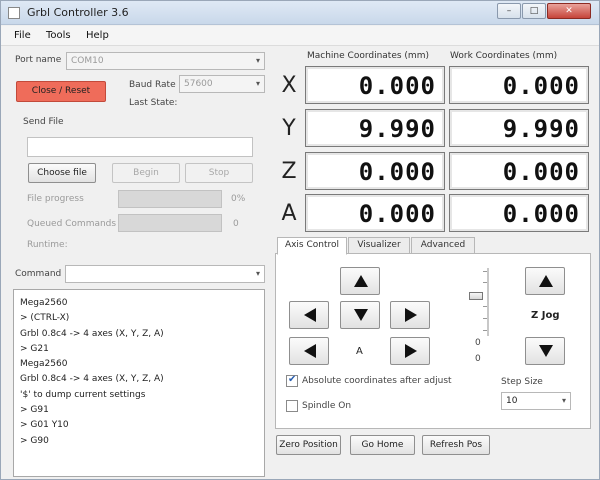  What do you see at coordinates (38, 60) in the screenshot?
I see `port-name-label: Port name` at bounding box center [38, 60].